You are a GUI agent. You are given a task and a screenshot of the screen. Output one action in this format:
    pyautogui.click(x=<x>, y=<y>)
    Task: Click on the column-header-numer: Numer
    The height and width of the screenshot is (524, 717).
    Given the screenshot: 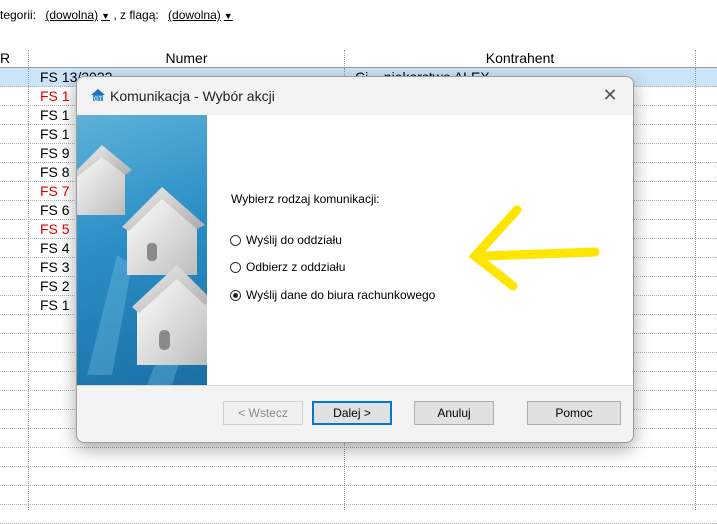 What is the action you would take?
    pyautogui.click(x=187, y=59)
    